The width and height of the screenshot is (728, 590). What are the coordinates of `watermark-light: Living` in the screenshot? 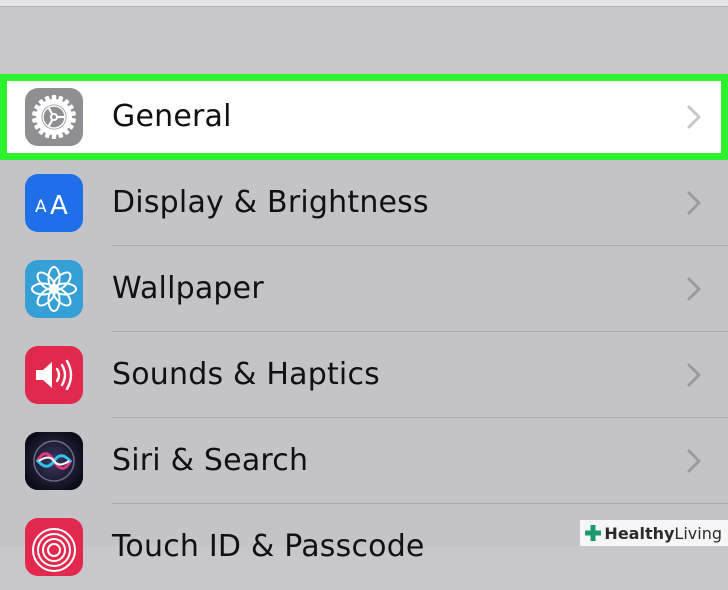 It's located at (698, 533).